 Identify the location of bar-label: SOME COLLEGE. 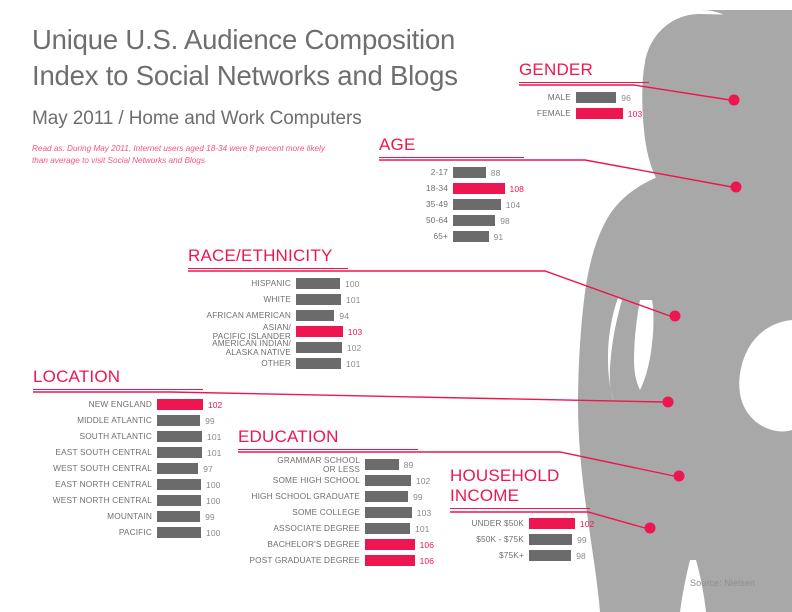
(326, 512).